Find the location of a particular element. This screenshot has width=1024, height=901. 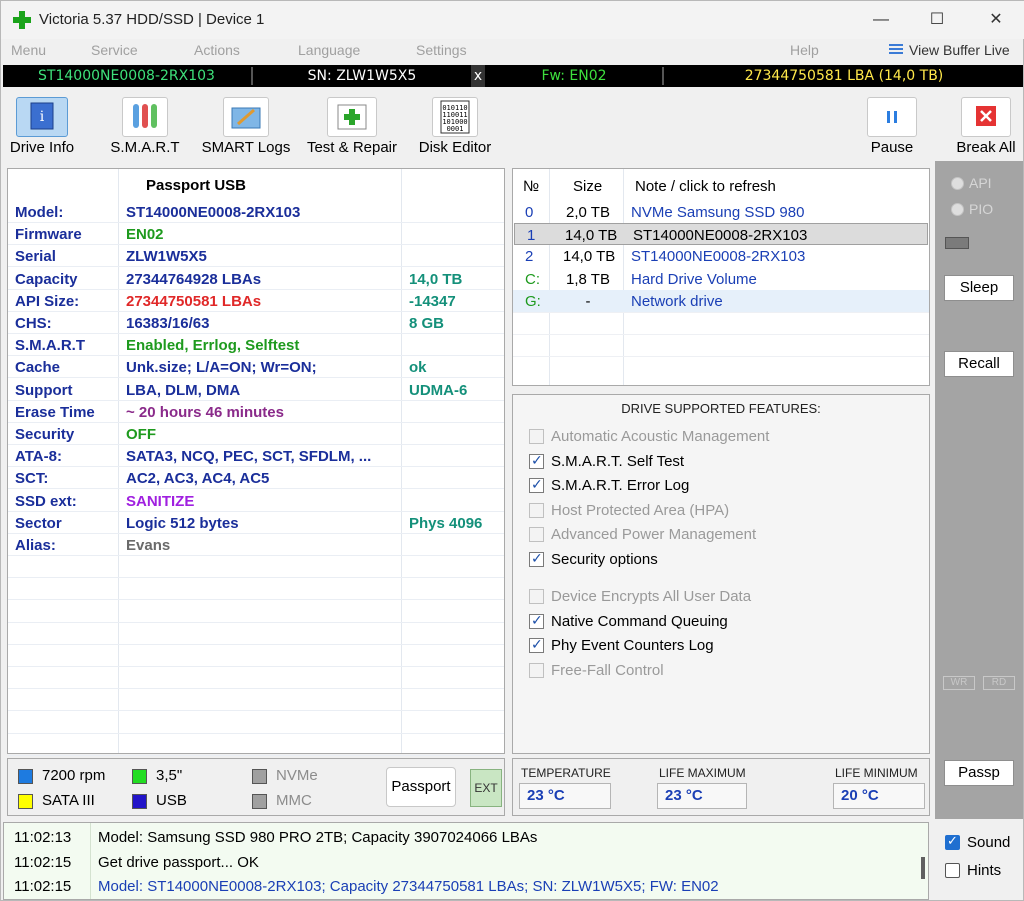

strip-firmware: Fw: EN02 is located at coordinates (574, 76).